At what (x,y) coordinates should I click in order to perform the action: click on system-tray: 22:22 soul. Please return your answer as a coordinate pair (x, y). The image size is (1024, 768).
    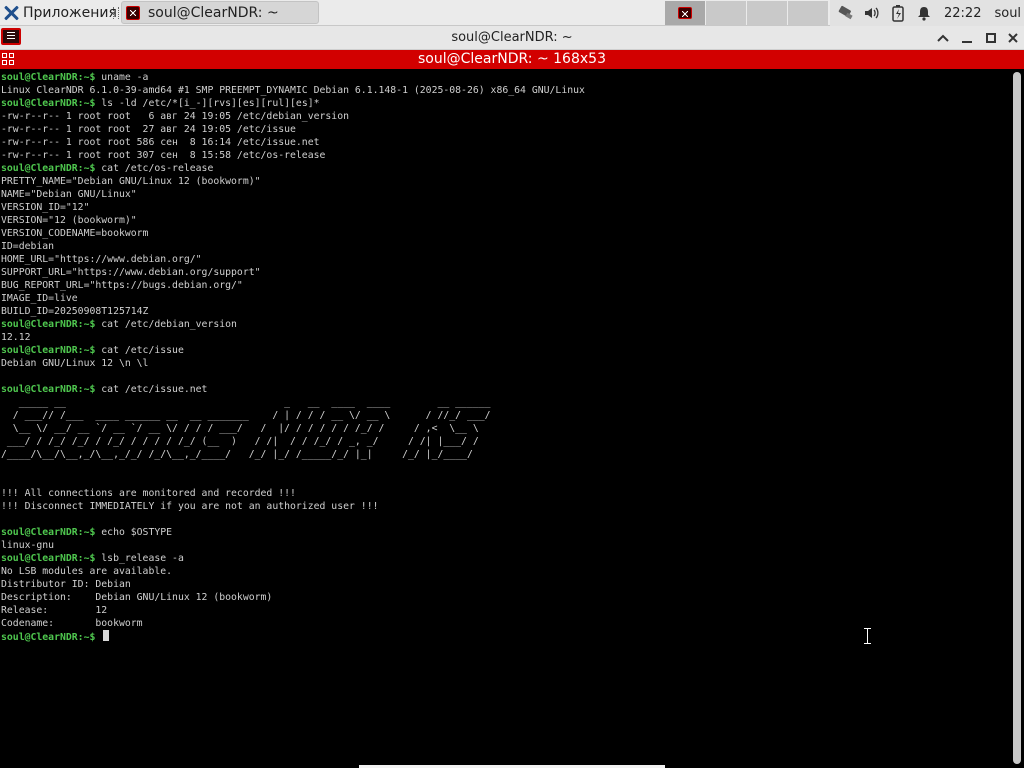
    Looking at the image, I should click on (927, 13).